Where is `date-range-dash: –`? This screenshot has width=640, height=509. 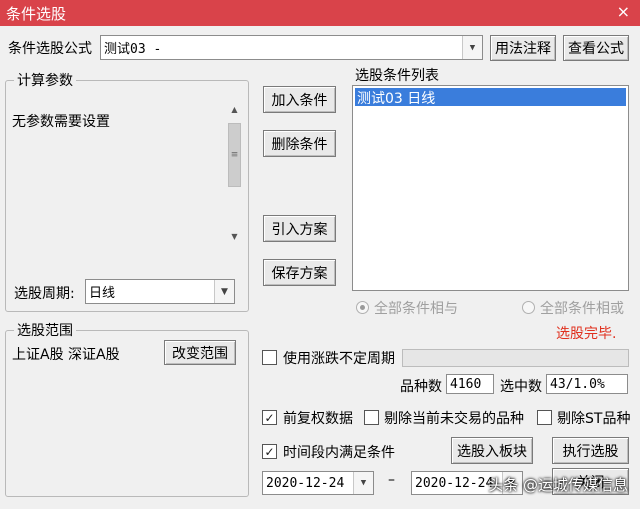 date-range-dash: – is located at coordinates (391, 480).